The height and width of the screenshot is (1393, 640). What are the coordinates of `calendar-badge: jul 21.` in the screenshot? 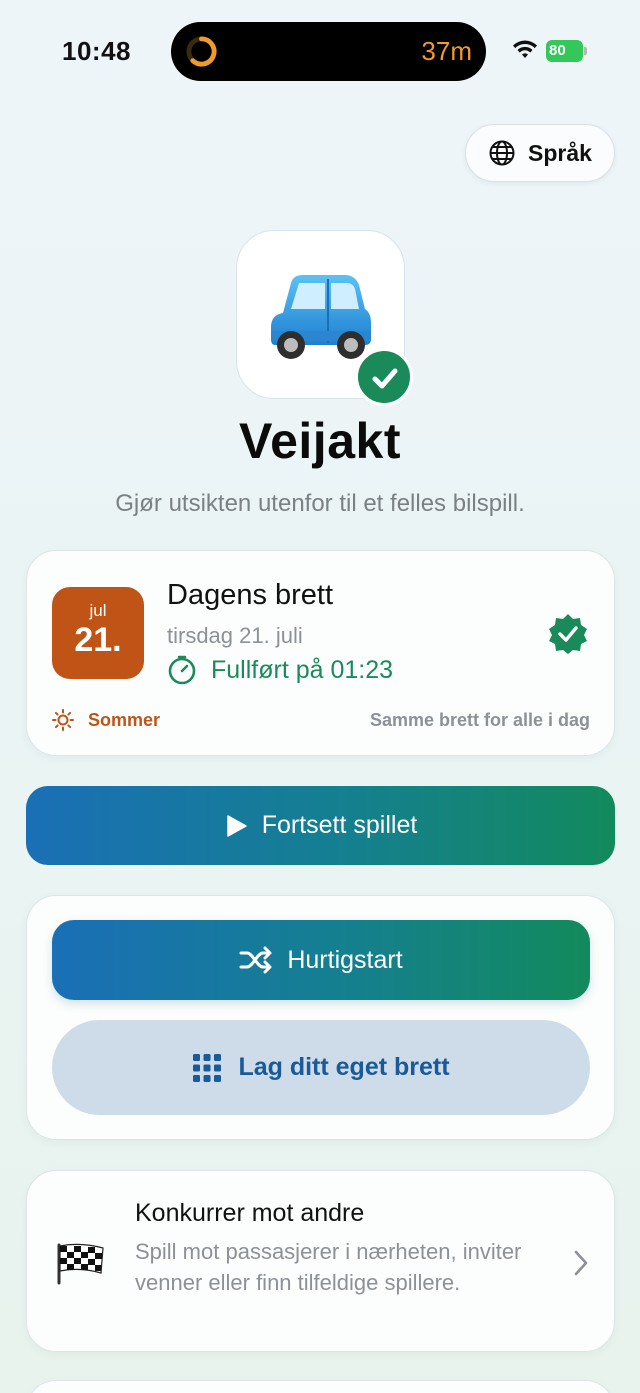 It's located at (98, 633).